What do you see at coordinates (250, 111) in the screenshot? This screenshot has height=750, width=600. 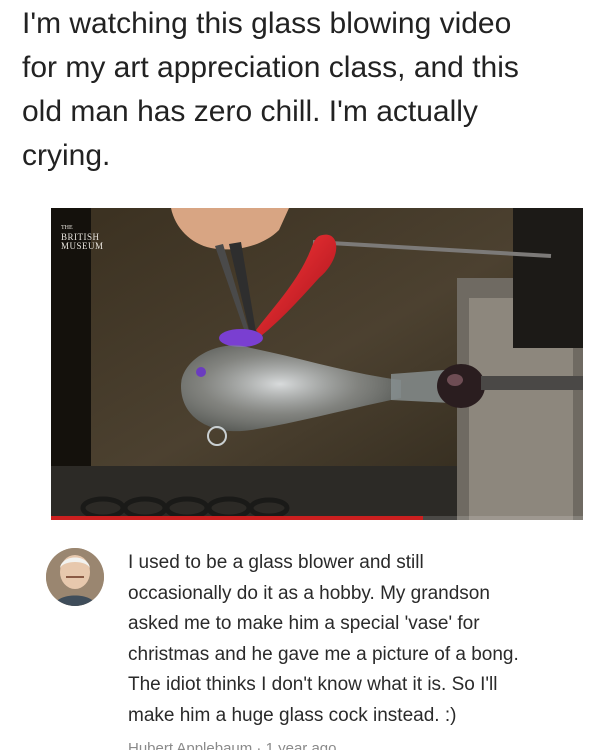 I see `post-line: old man has zero chill. I'm actually` at bounding box center [250, 111].